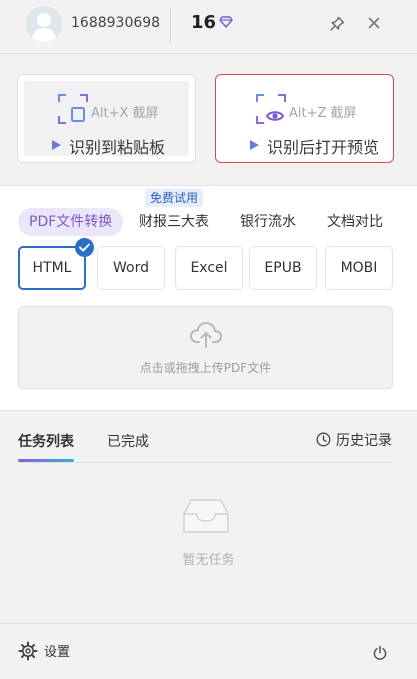 This screenshot has height=679, width=417. I want to click on screenshot-preview-icon, so click(271, 109).